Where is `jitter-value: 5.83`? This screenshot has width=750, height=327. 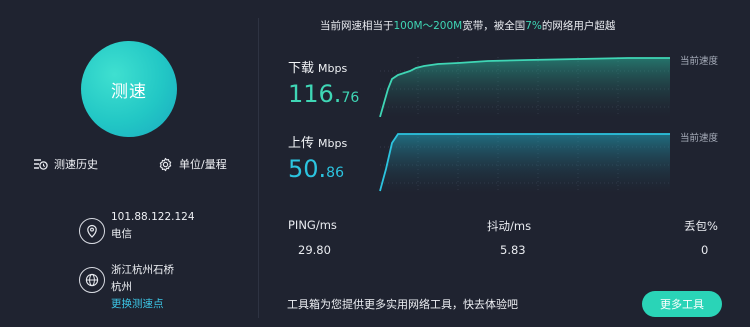 jitter-value: 5.83 is located at coordinates (513, 250).